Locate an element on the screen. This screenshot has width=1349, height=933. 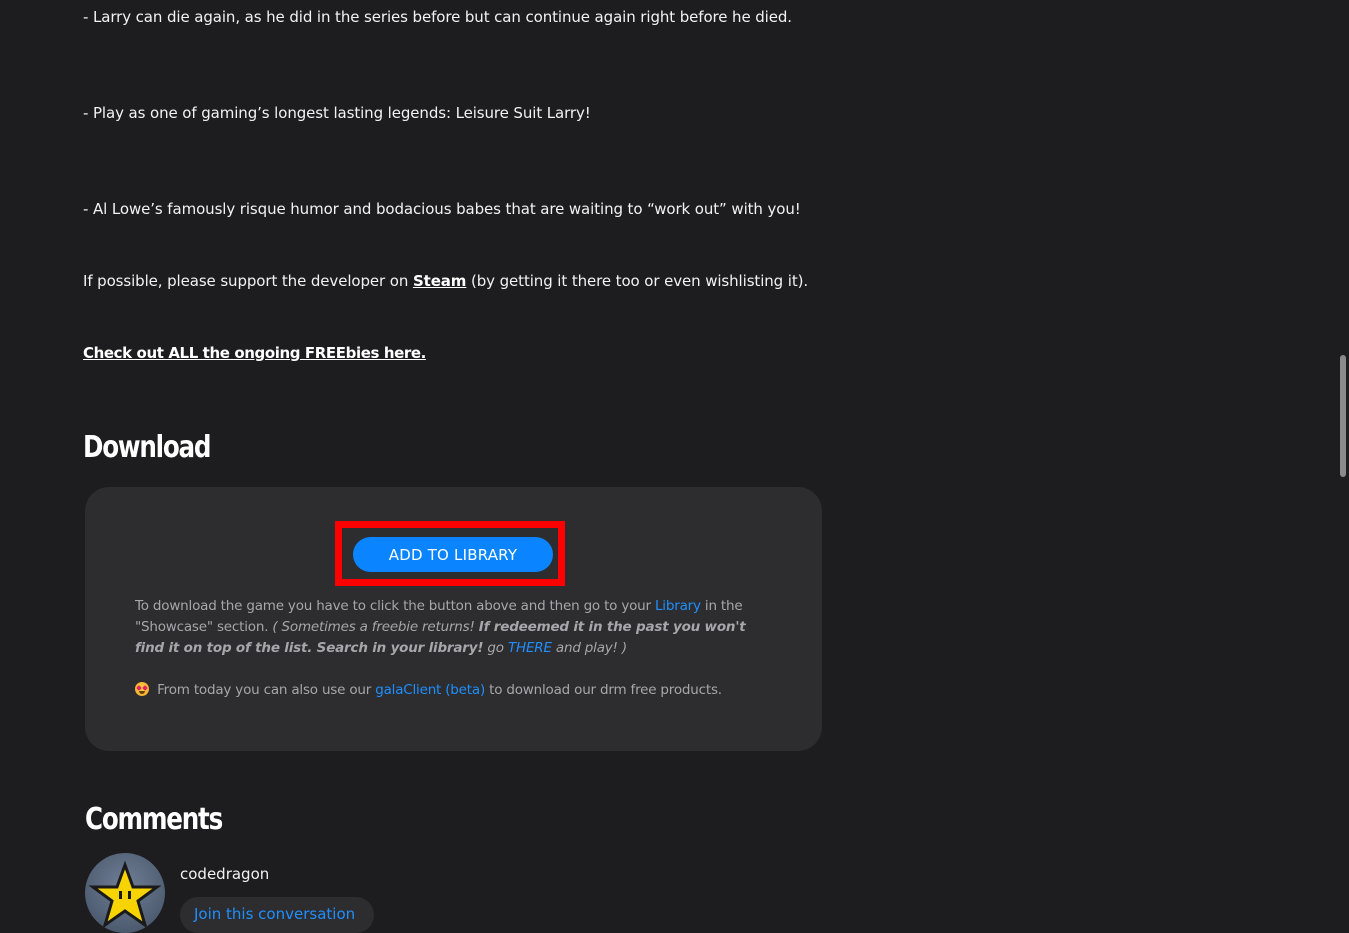
avatar is located at coordinates (125, 893).